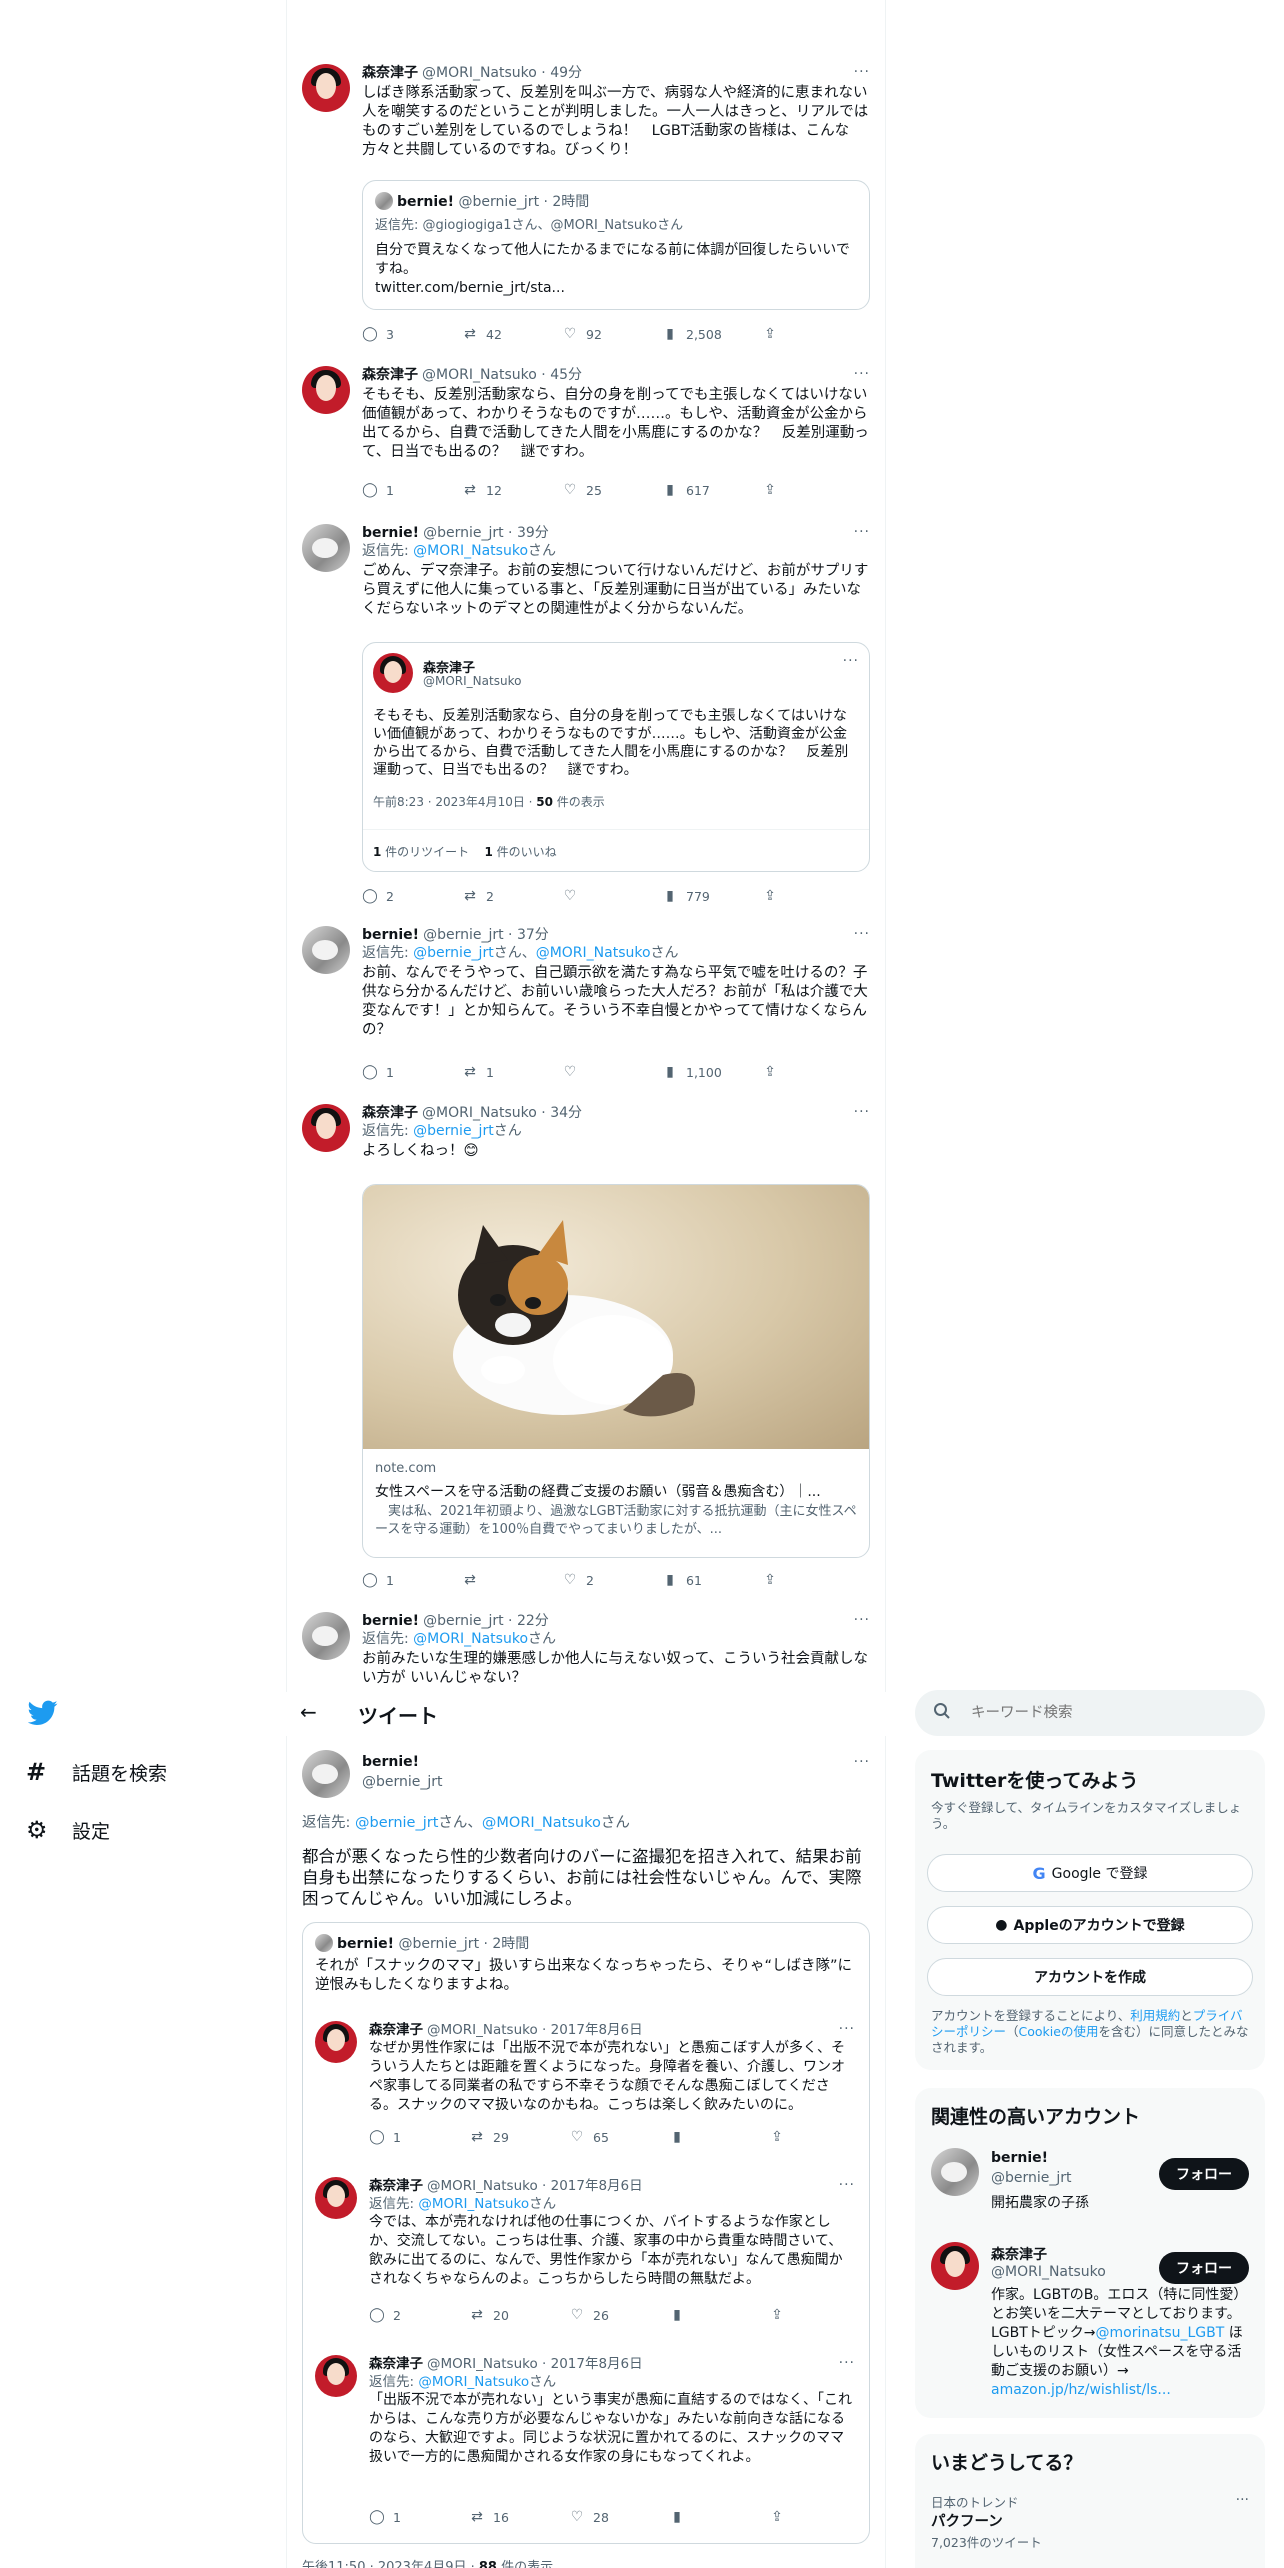 The width and height of the screenshot is (1284, 2568). Describe the element at coordinates (612, 334) in the screenshot. I see `like-button: ♡ 92` at that location.